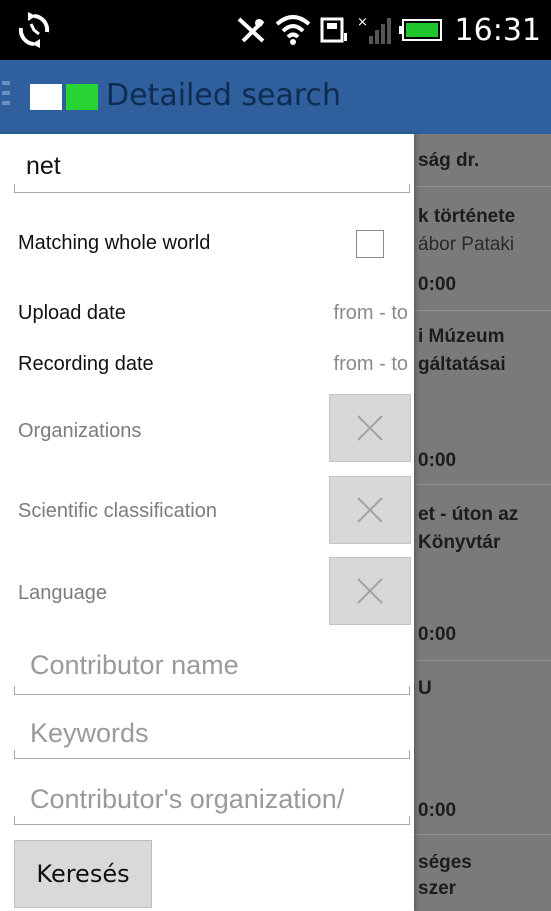  I want to click on list-item: i Múzeum, so click(461, 336).